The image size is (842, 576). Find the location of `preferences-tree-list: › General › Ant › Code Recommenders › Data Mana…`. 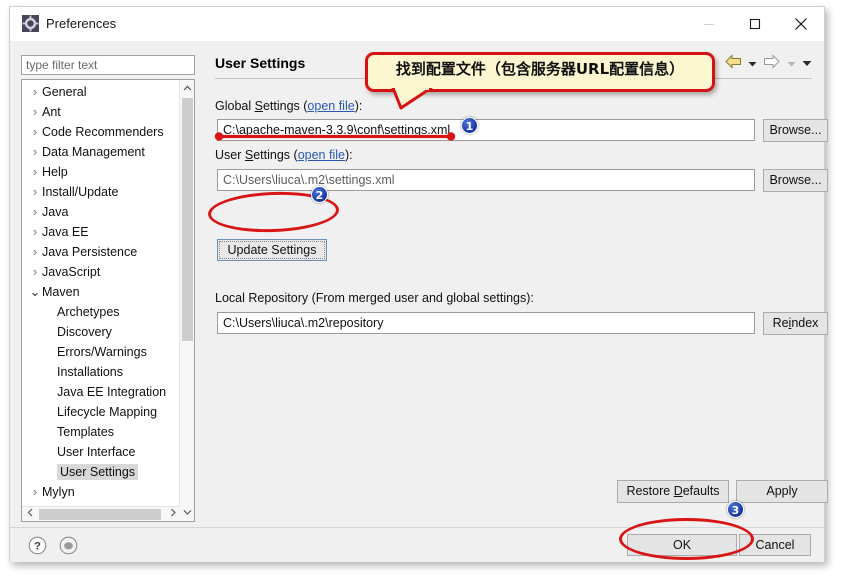

preferences-tree-list: › General › Ant › Code Recommenders › Data Mana… is located at coordinates (101, 292).